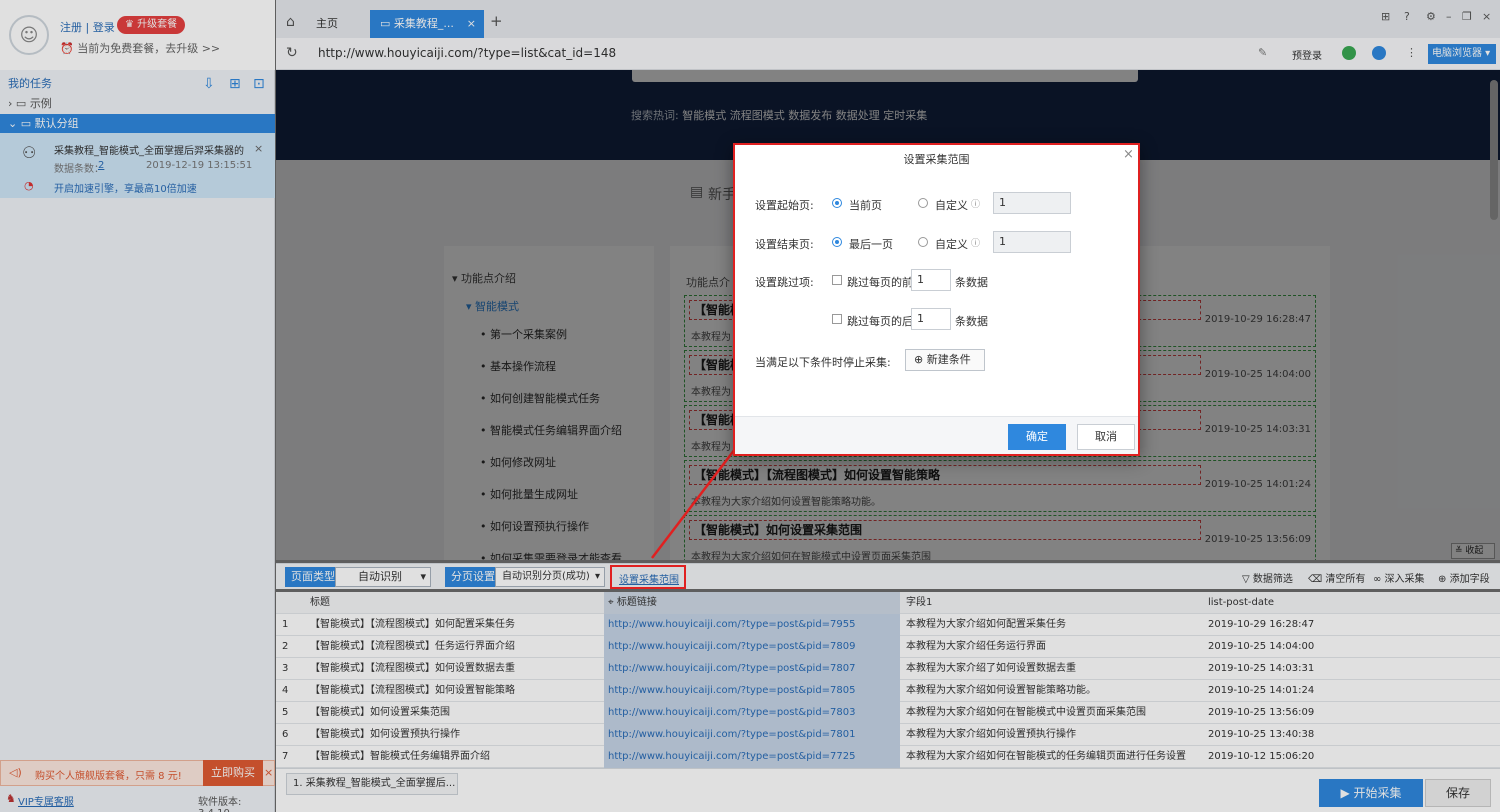 This screenshot has height=812, width=1500. What do you see at coordinates (285, 668) in the screenshot?
I see `row-index: 3` at bounding box center [285, 668].